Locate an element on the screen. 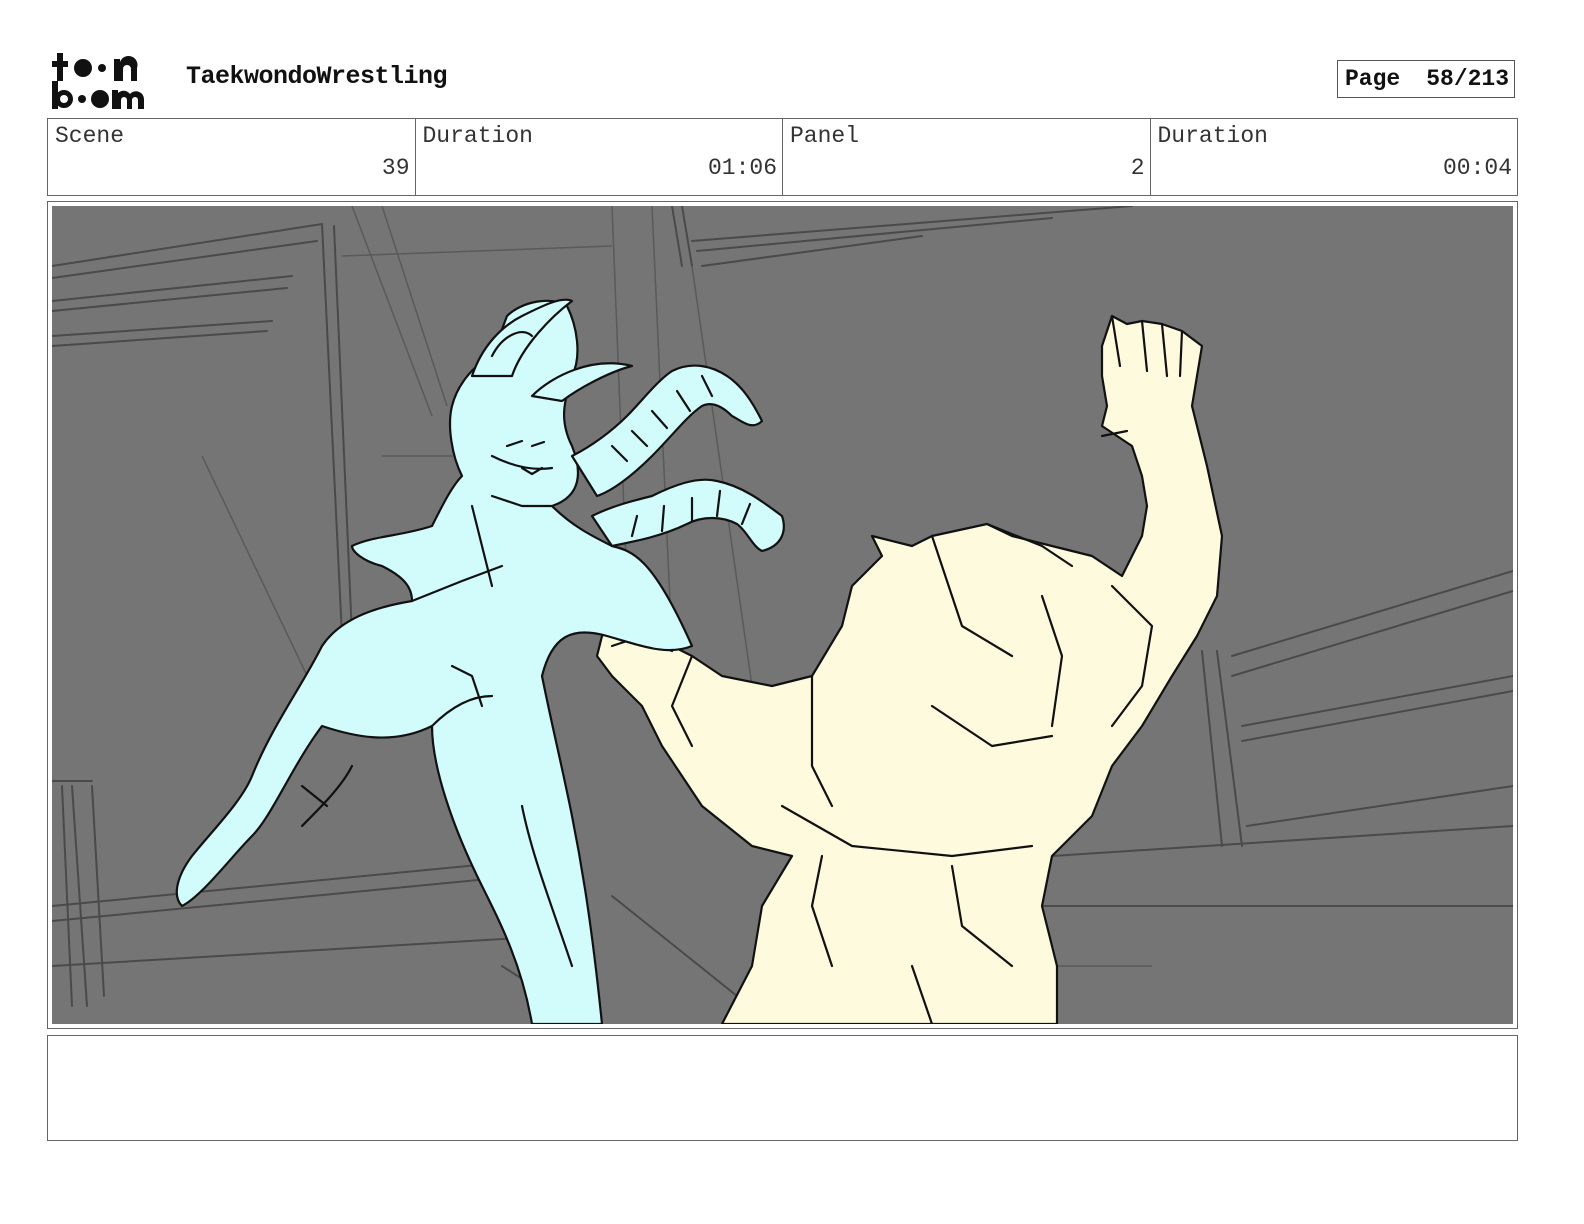 This screenshot has height=1224, width=1584. panel-cell: Panel 2 is located at coordinates (967, 157).